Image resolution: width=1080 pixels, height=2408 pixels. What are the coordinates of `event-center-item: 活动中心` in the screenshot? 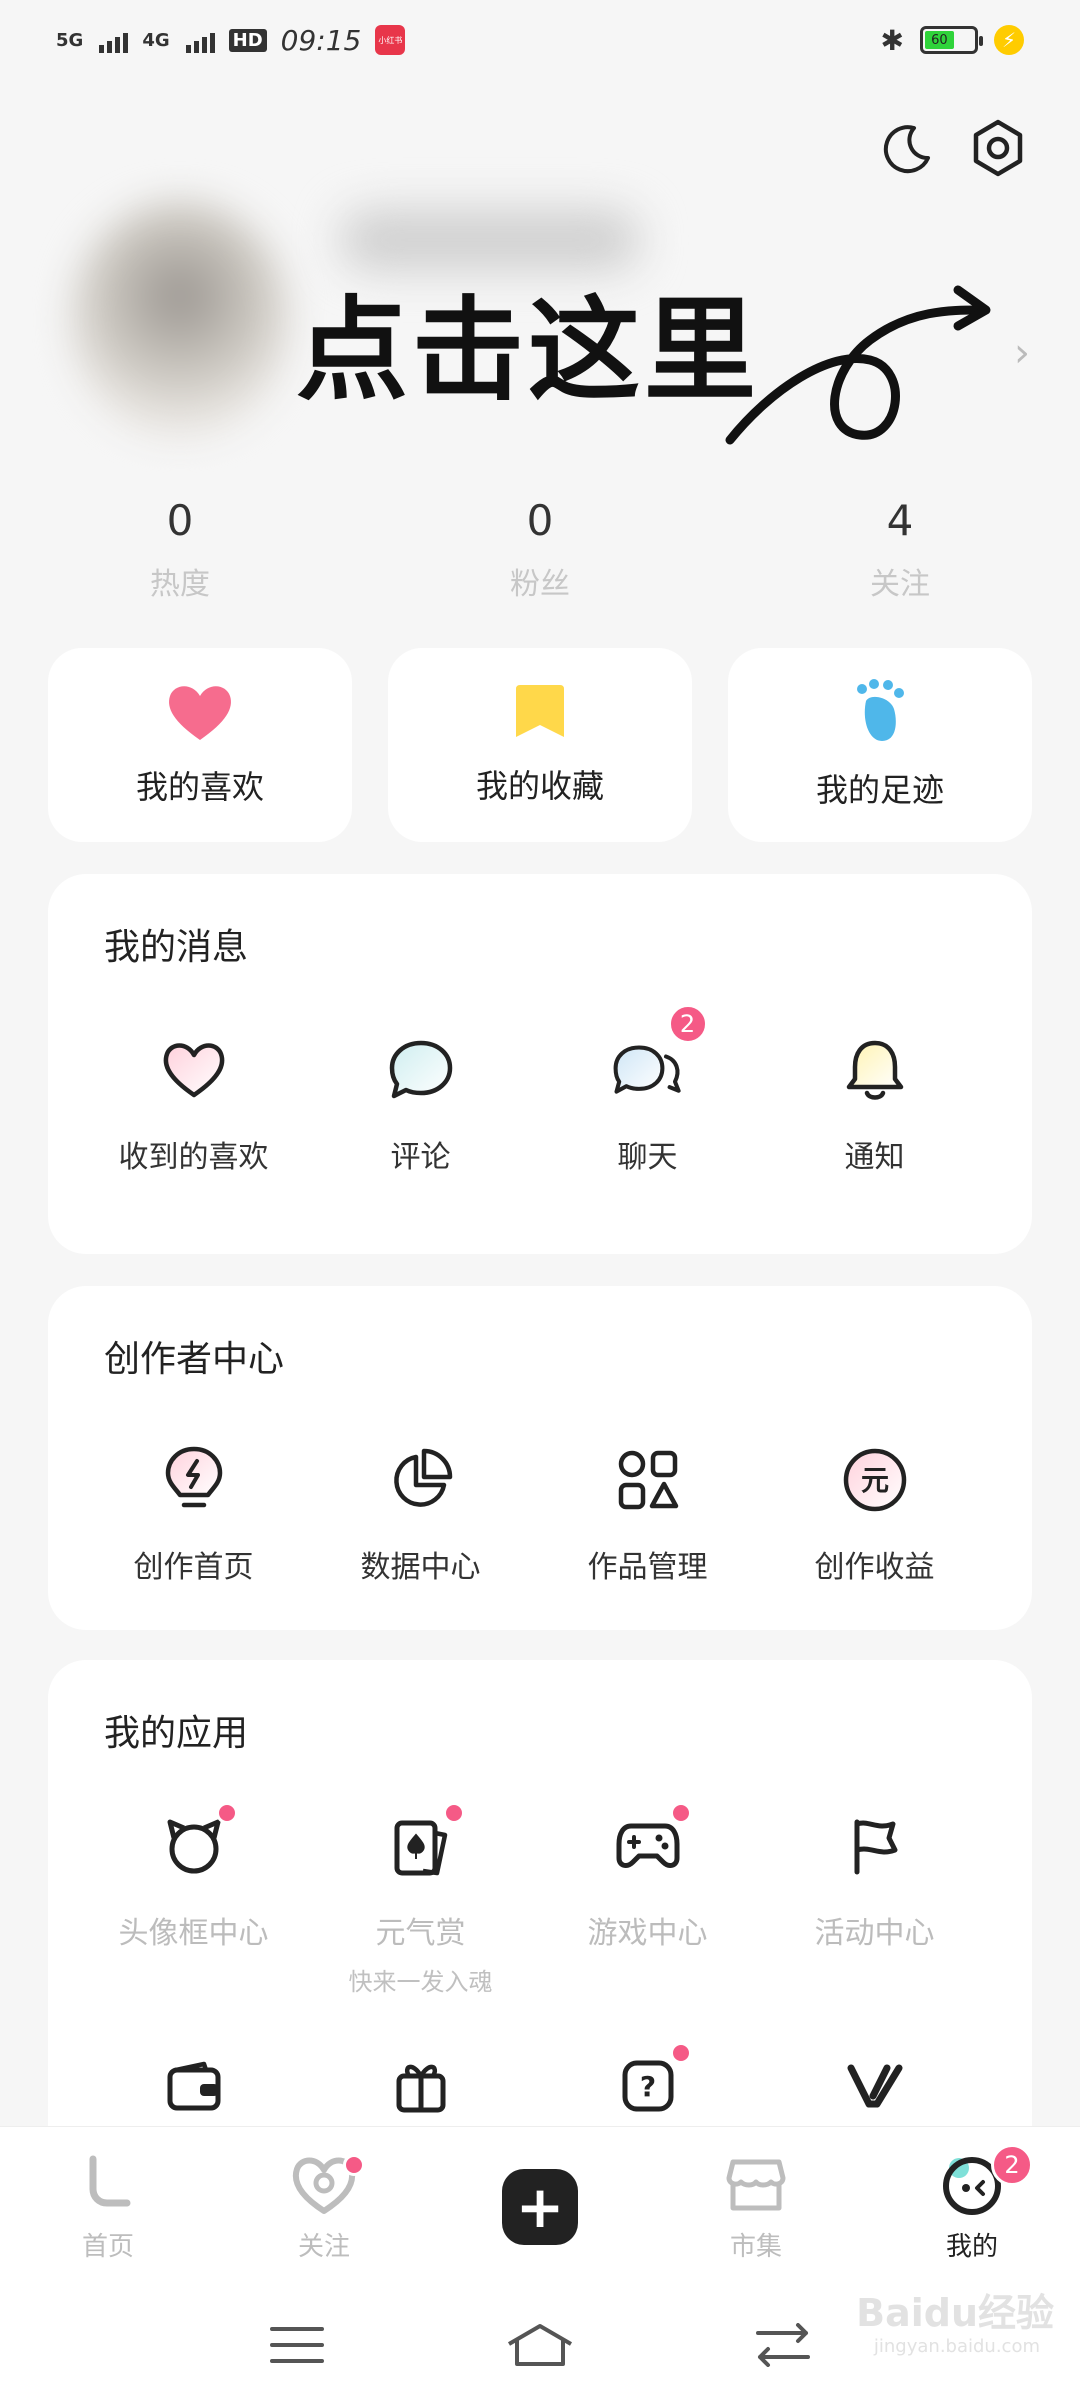 It's located at (874, 1903).